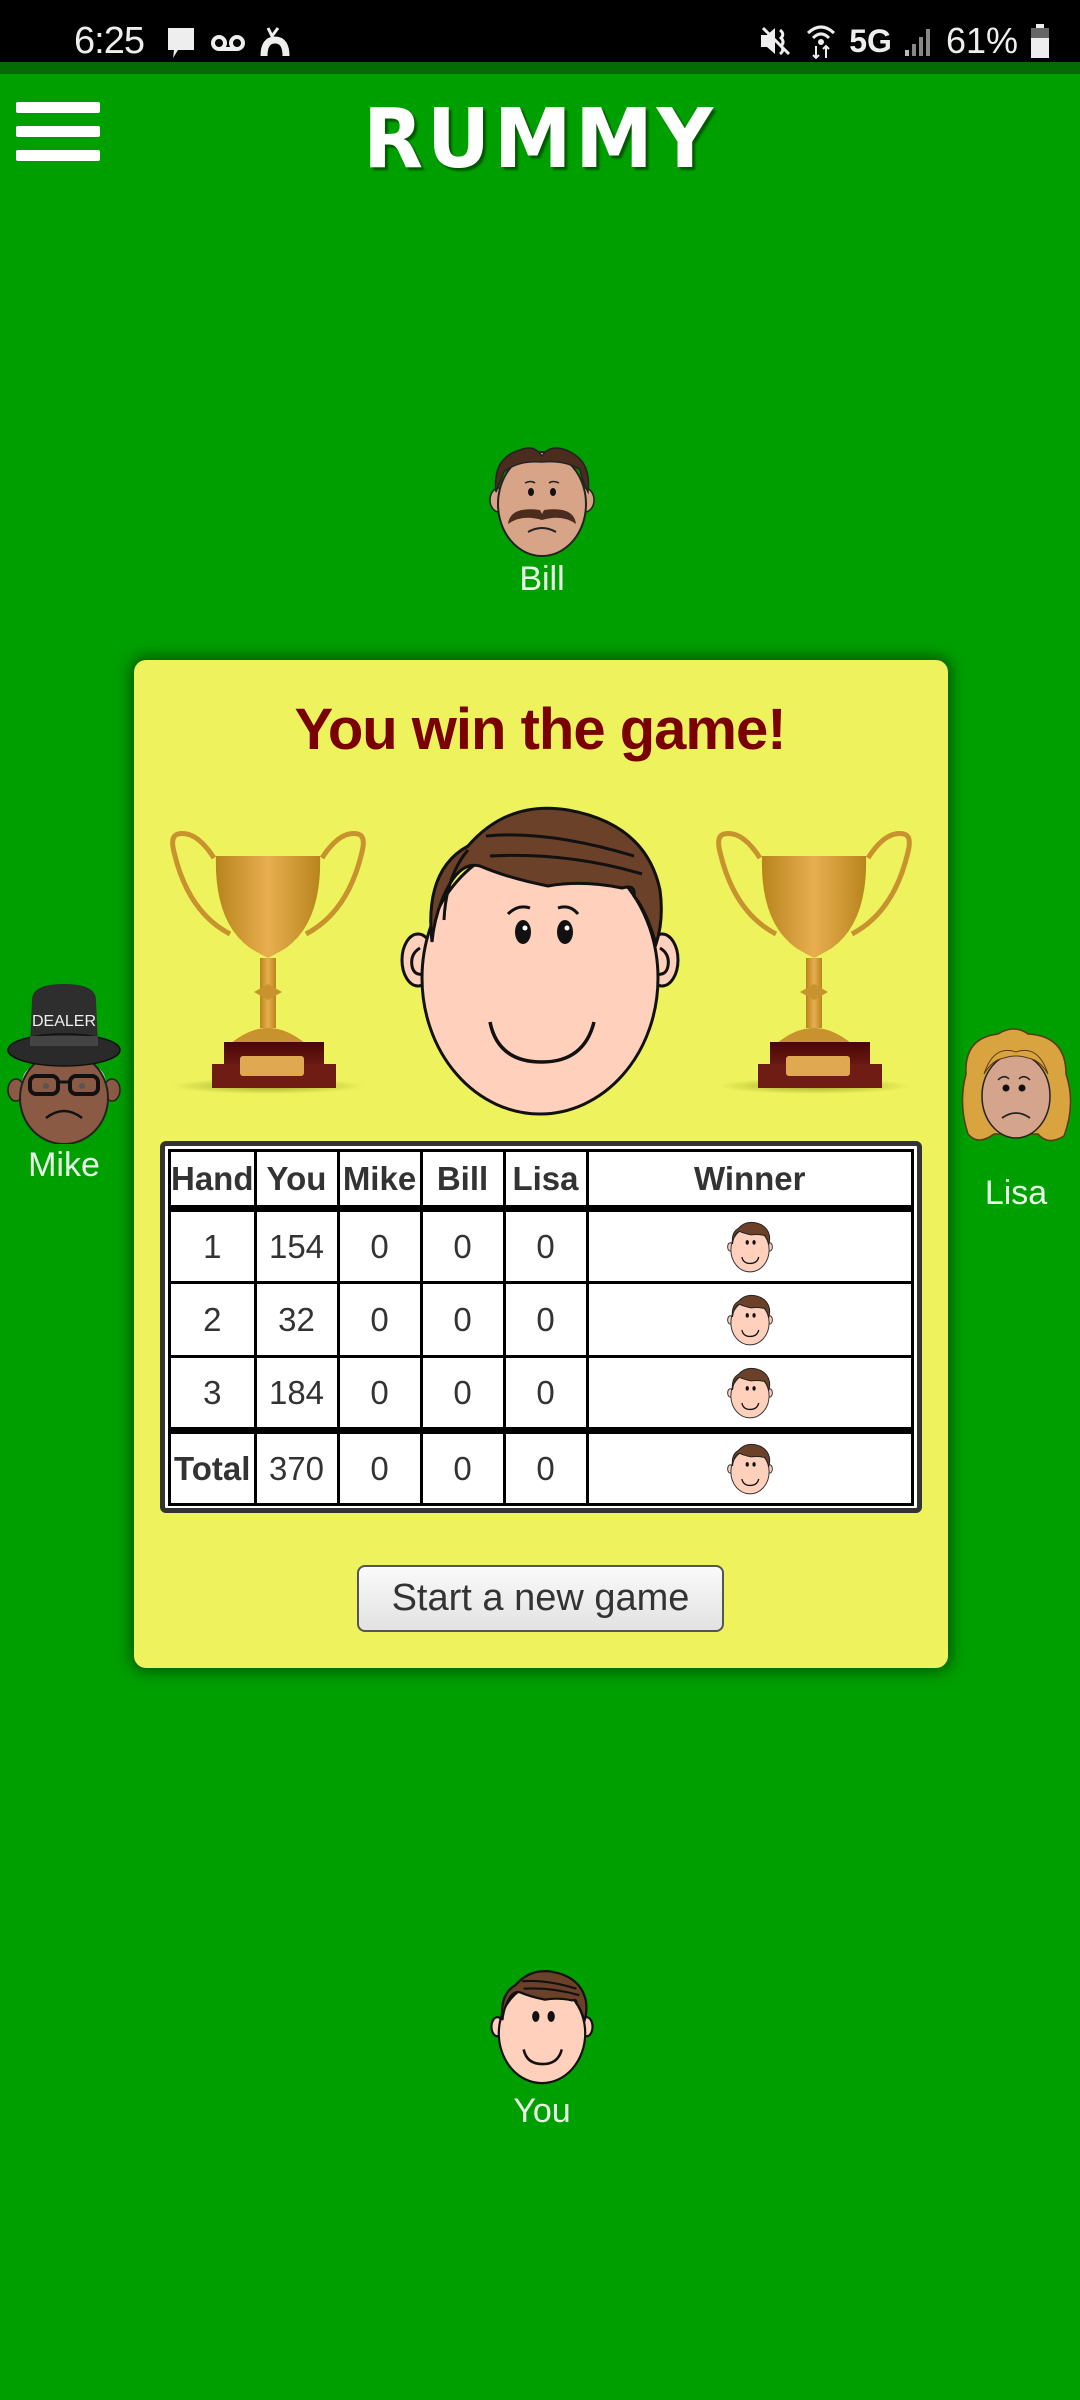 The height and width of the screenshot is (2400, 1080). I want to click on cell-total-label: Total, so click(212, 1466).